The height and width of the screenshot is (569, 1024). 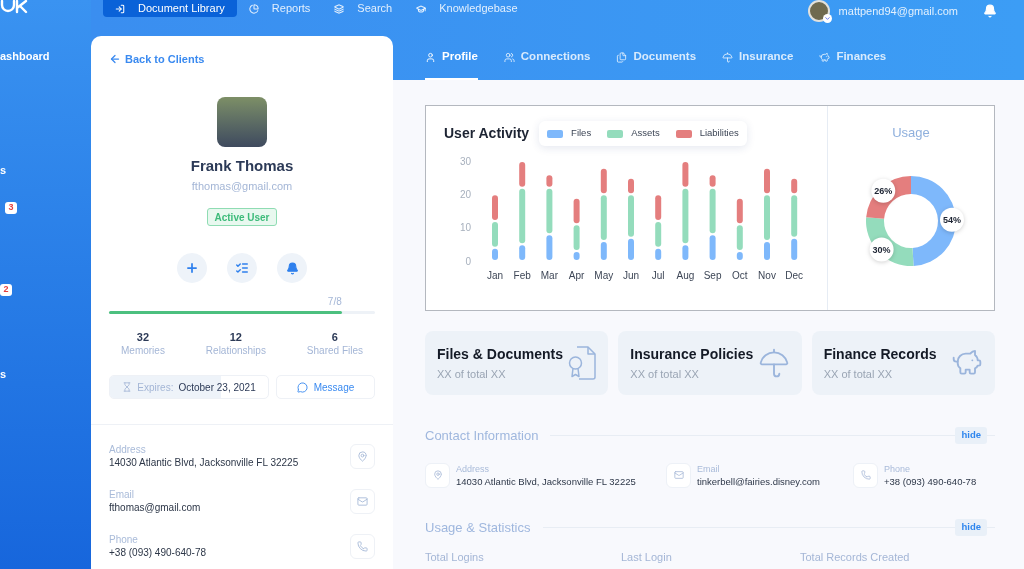 I want to click on axis-label: Oct, so click(x=740, y=275).